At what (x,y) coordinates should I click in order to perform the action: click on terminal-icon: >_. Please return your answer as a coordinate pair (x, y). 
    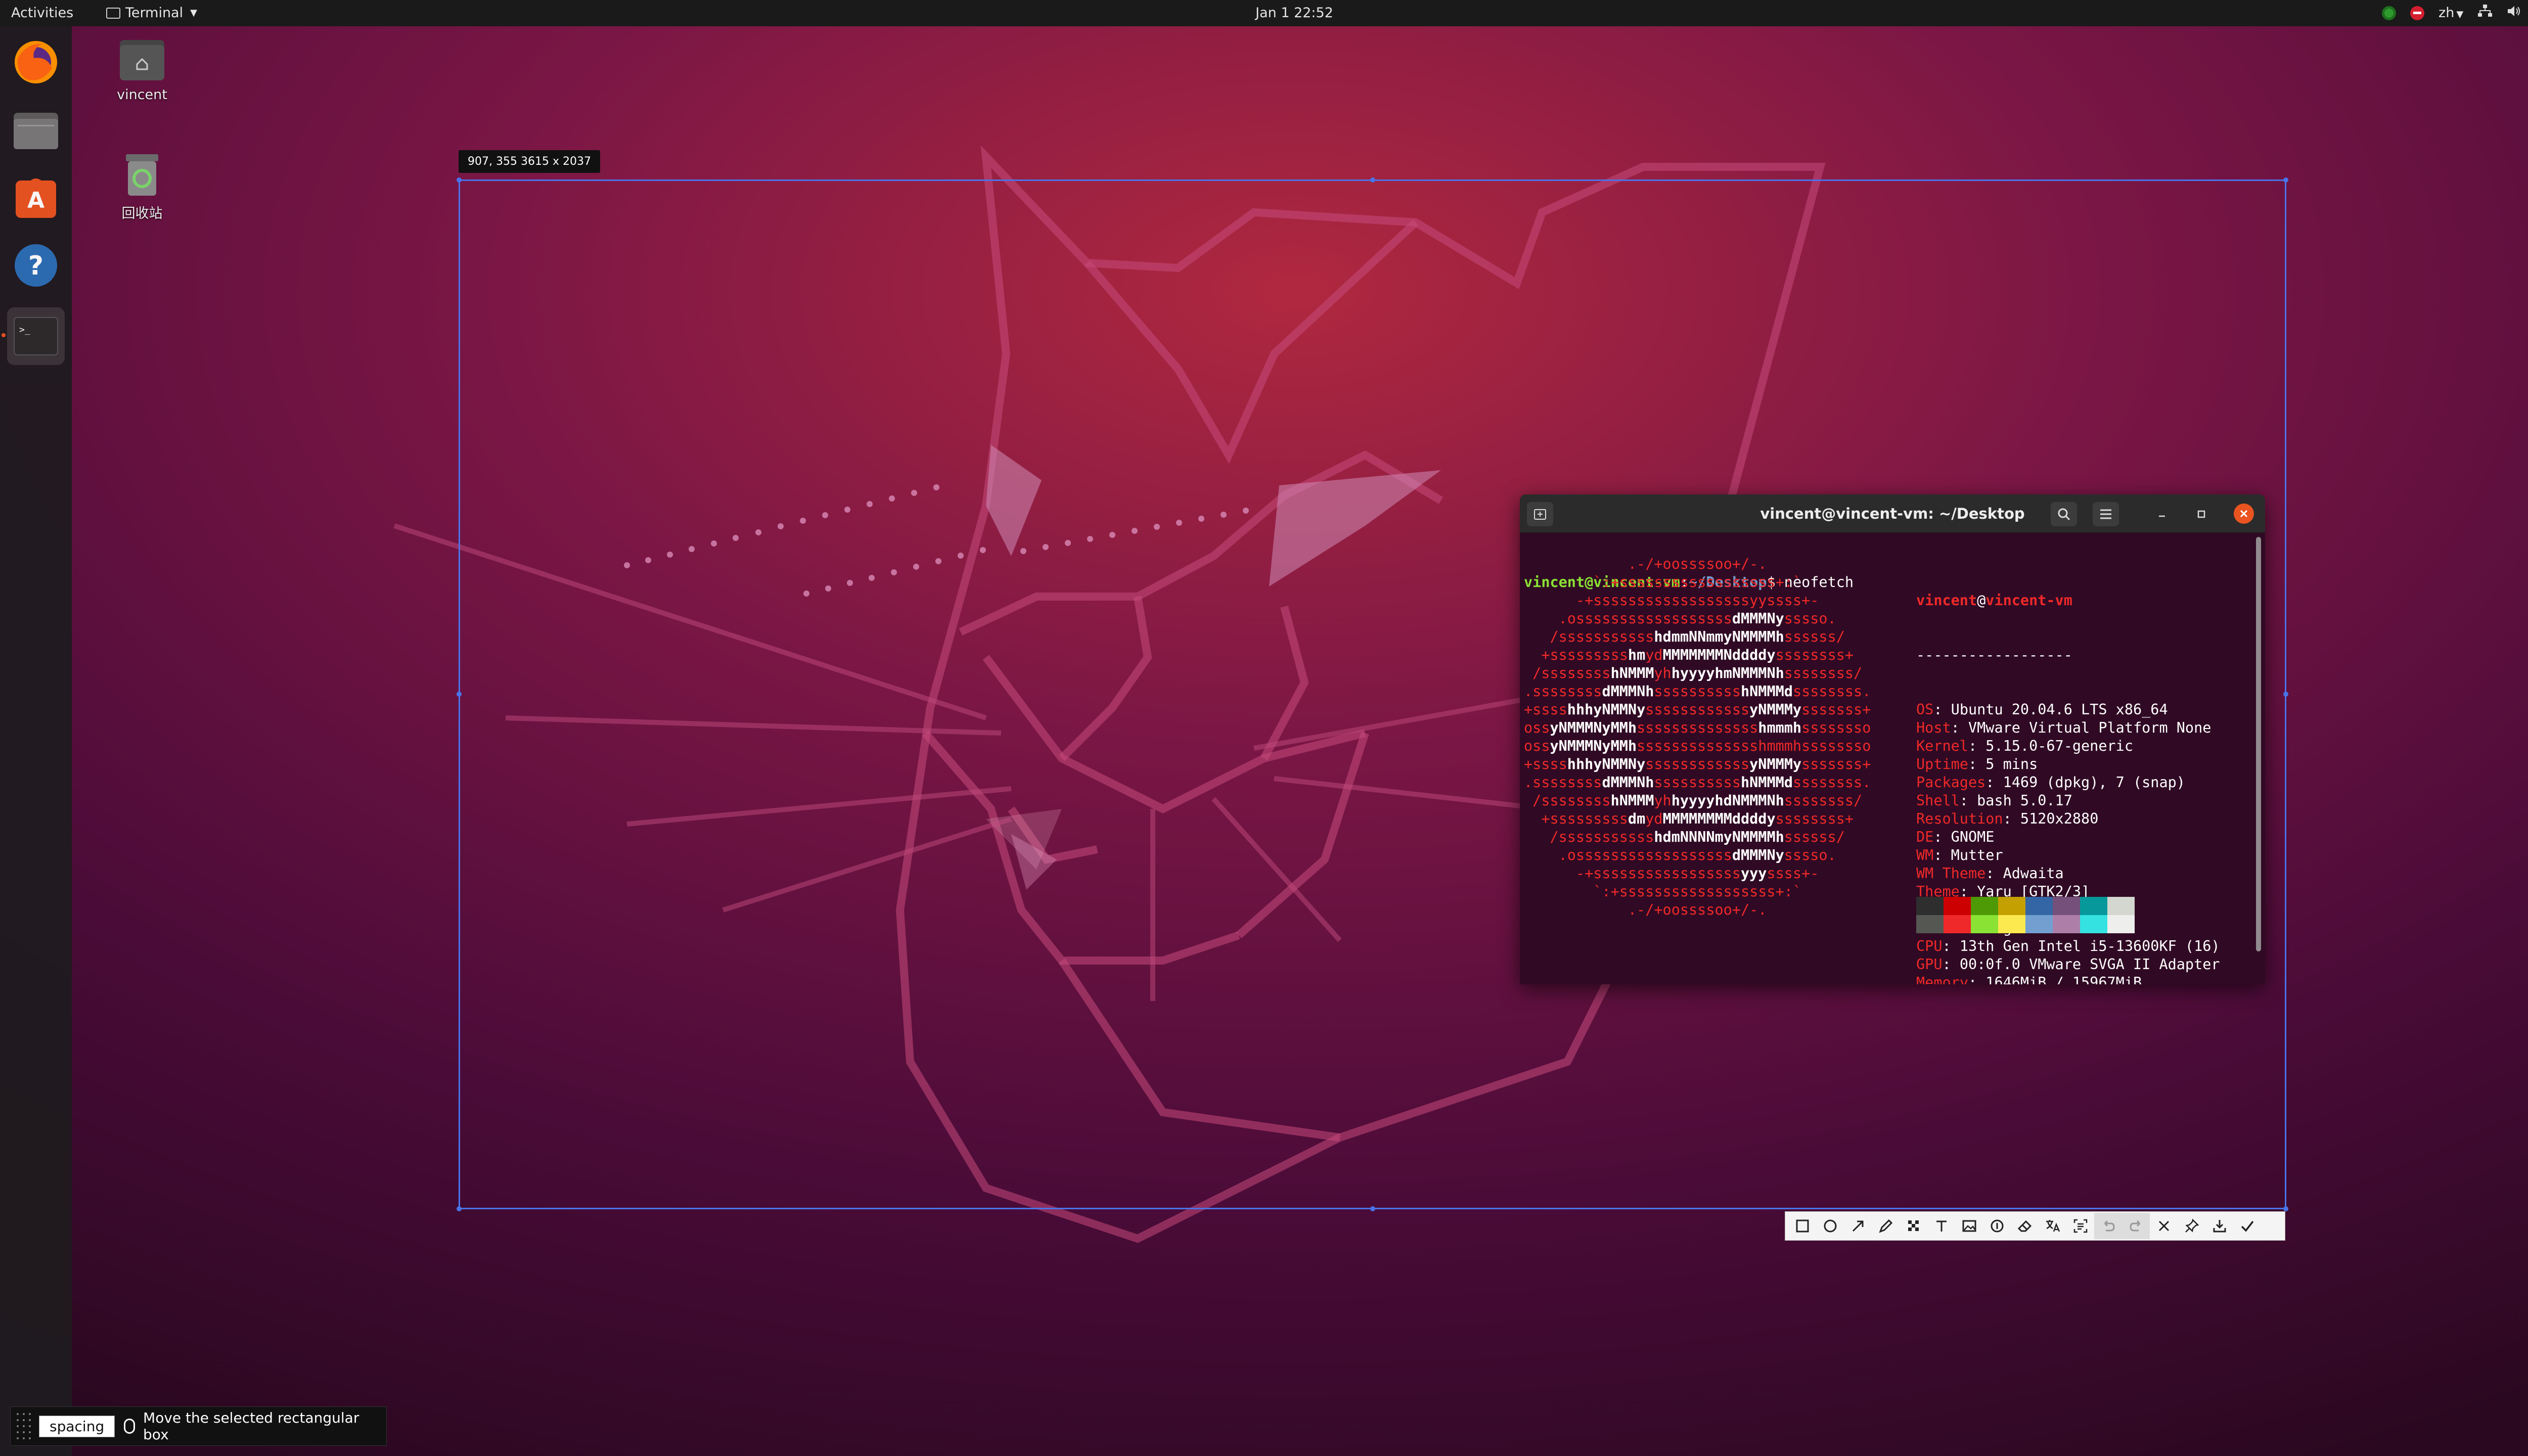
    Looking at the image, I should click on (36, 336).